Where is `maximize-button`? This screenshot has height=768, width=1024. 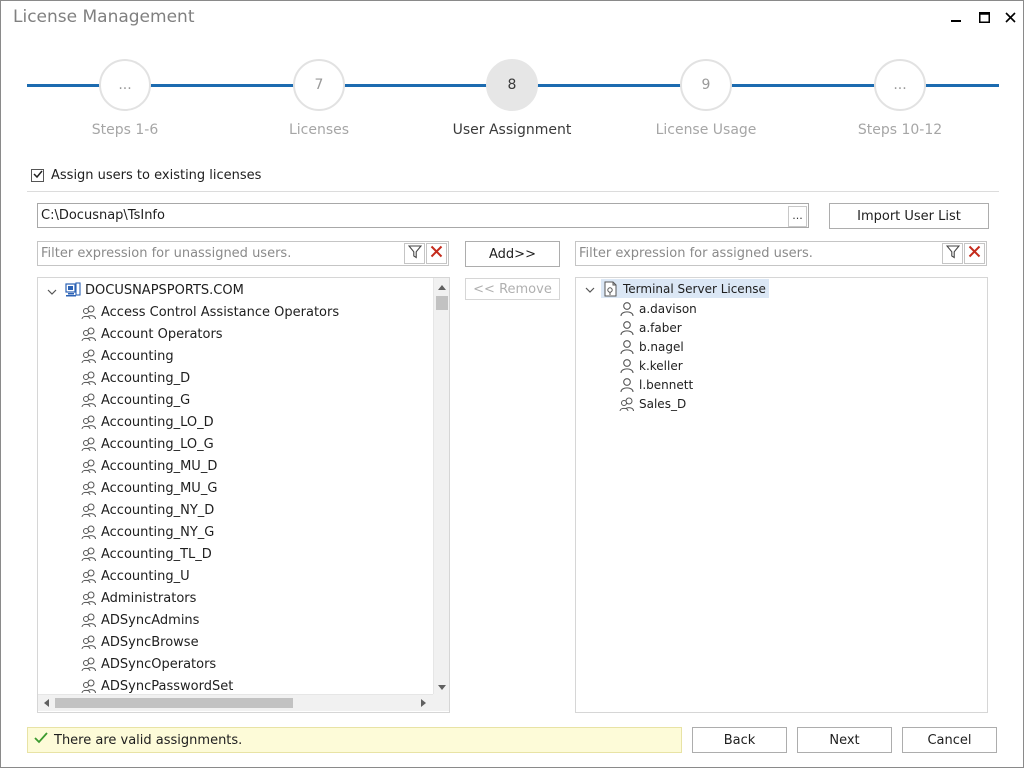
maximize-button is located at coordinates (984, 17).